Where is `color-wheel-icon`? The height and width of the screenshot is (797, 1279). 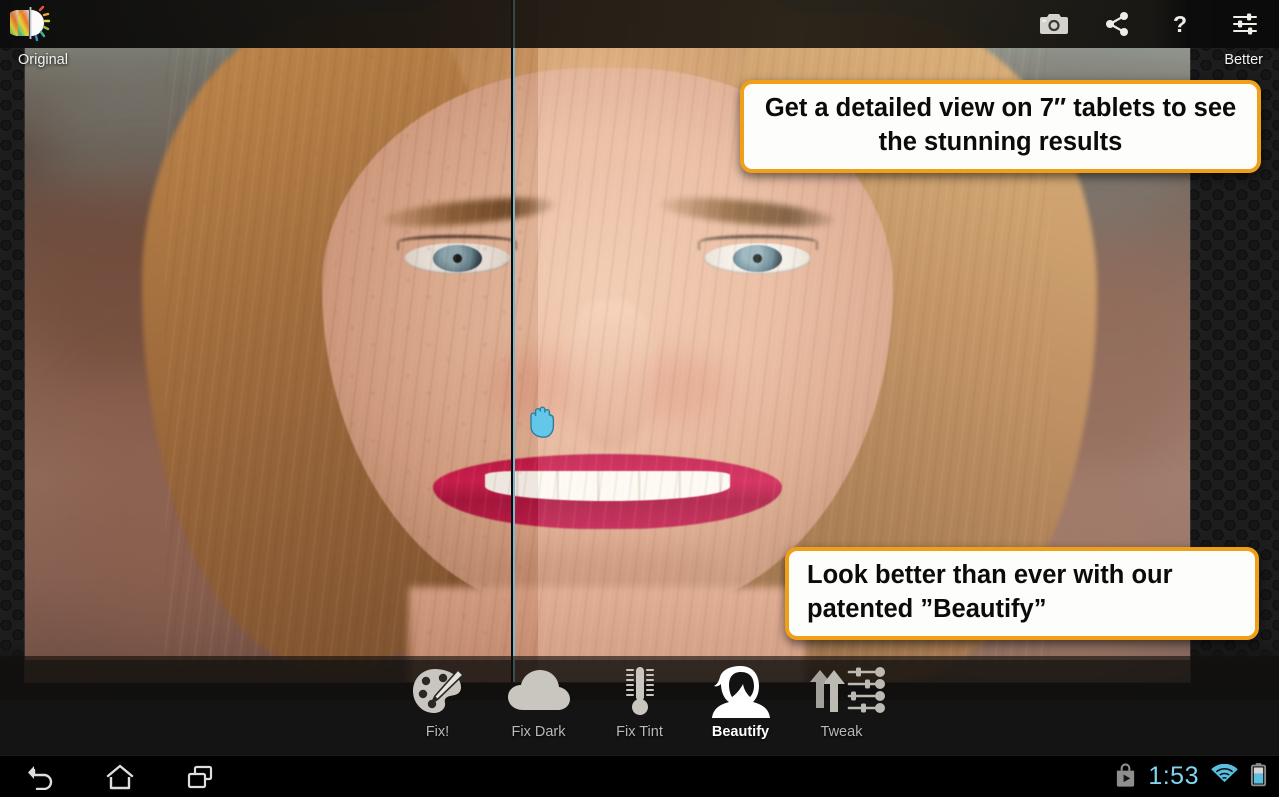
color-wheel-icon is located at coordinates (28, 24).